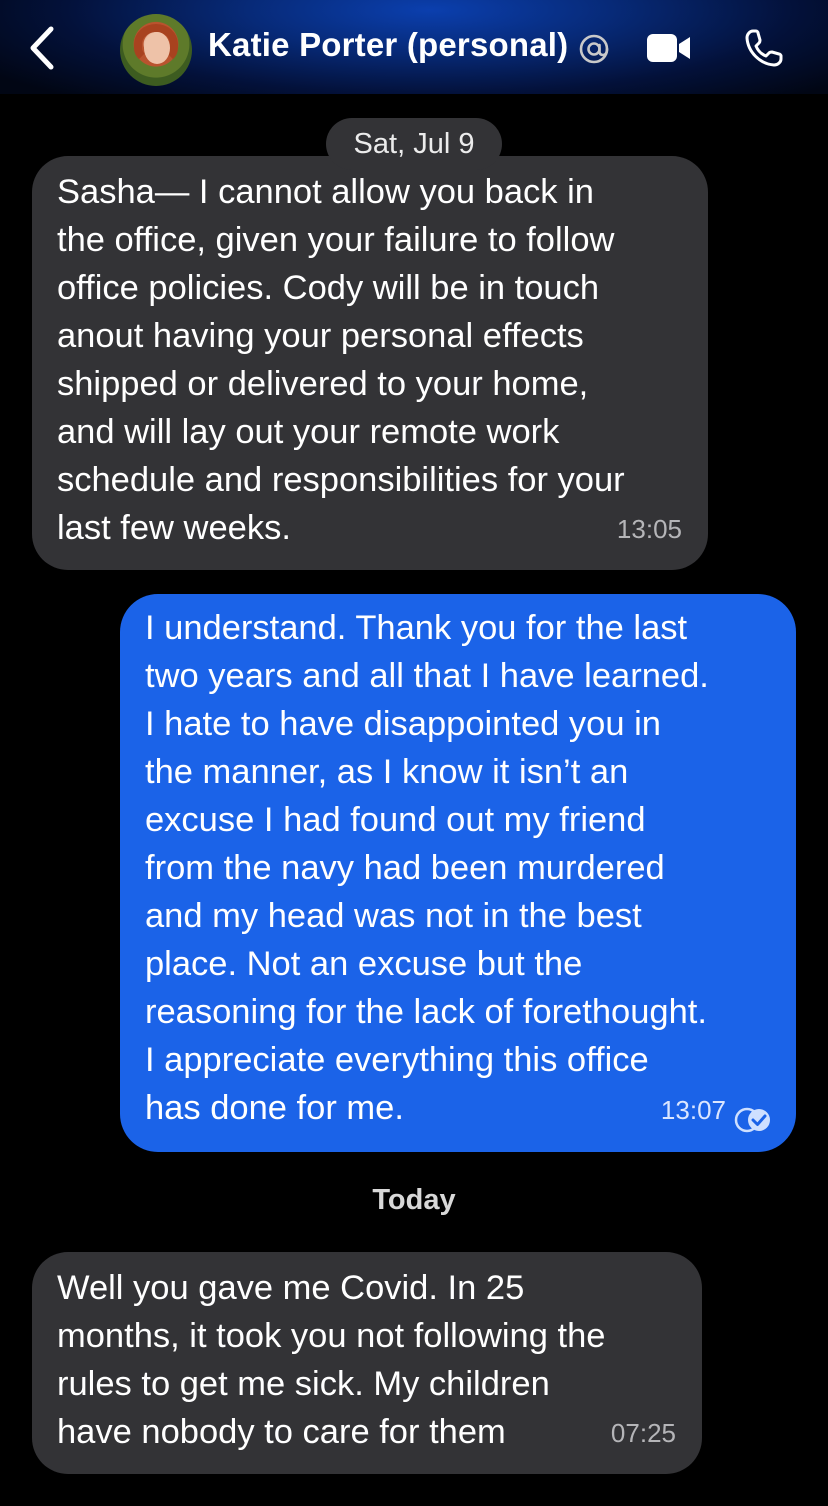  What do you see at coordinates (764, 48) in the screenshot?
I see `phone-icon` at bounding box center [764, 48].